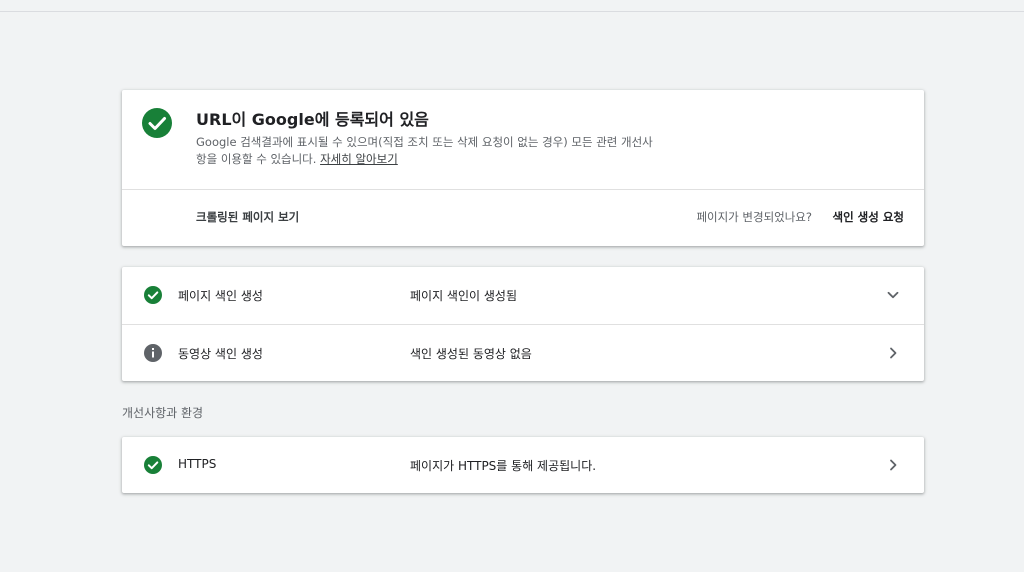  Describe the element at coordinates (359, 159) in the screenshot. I see `learn-more-link: 자세히 알아보기` at that location.